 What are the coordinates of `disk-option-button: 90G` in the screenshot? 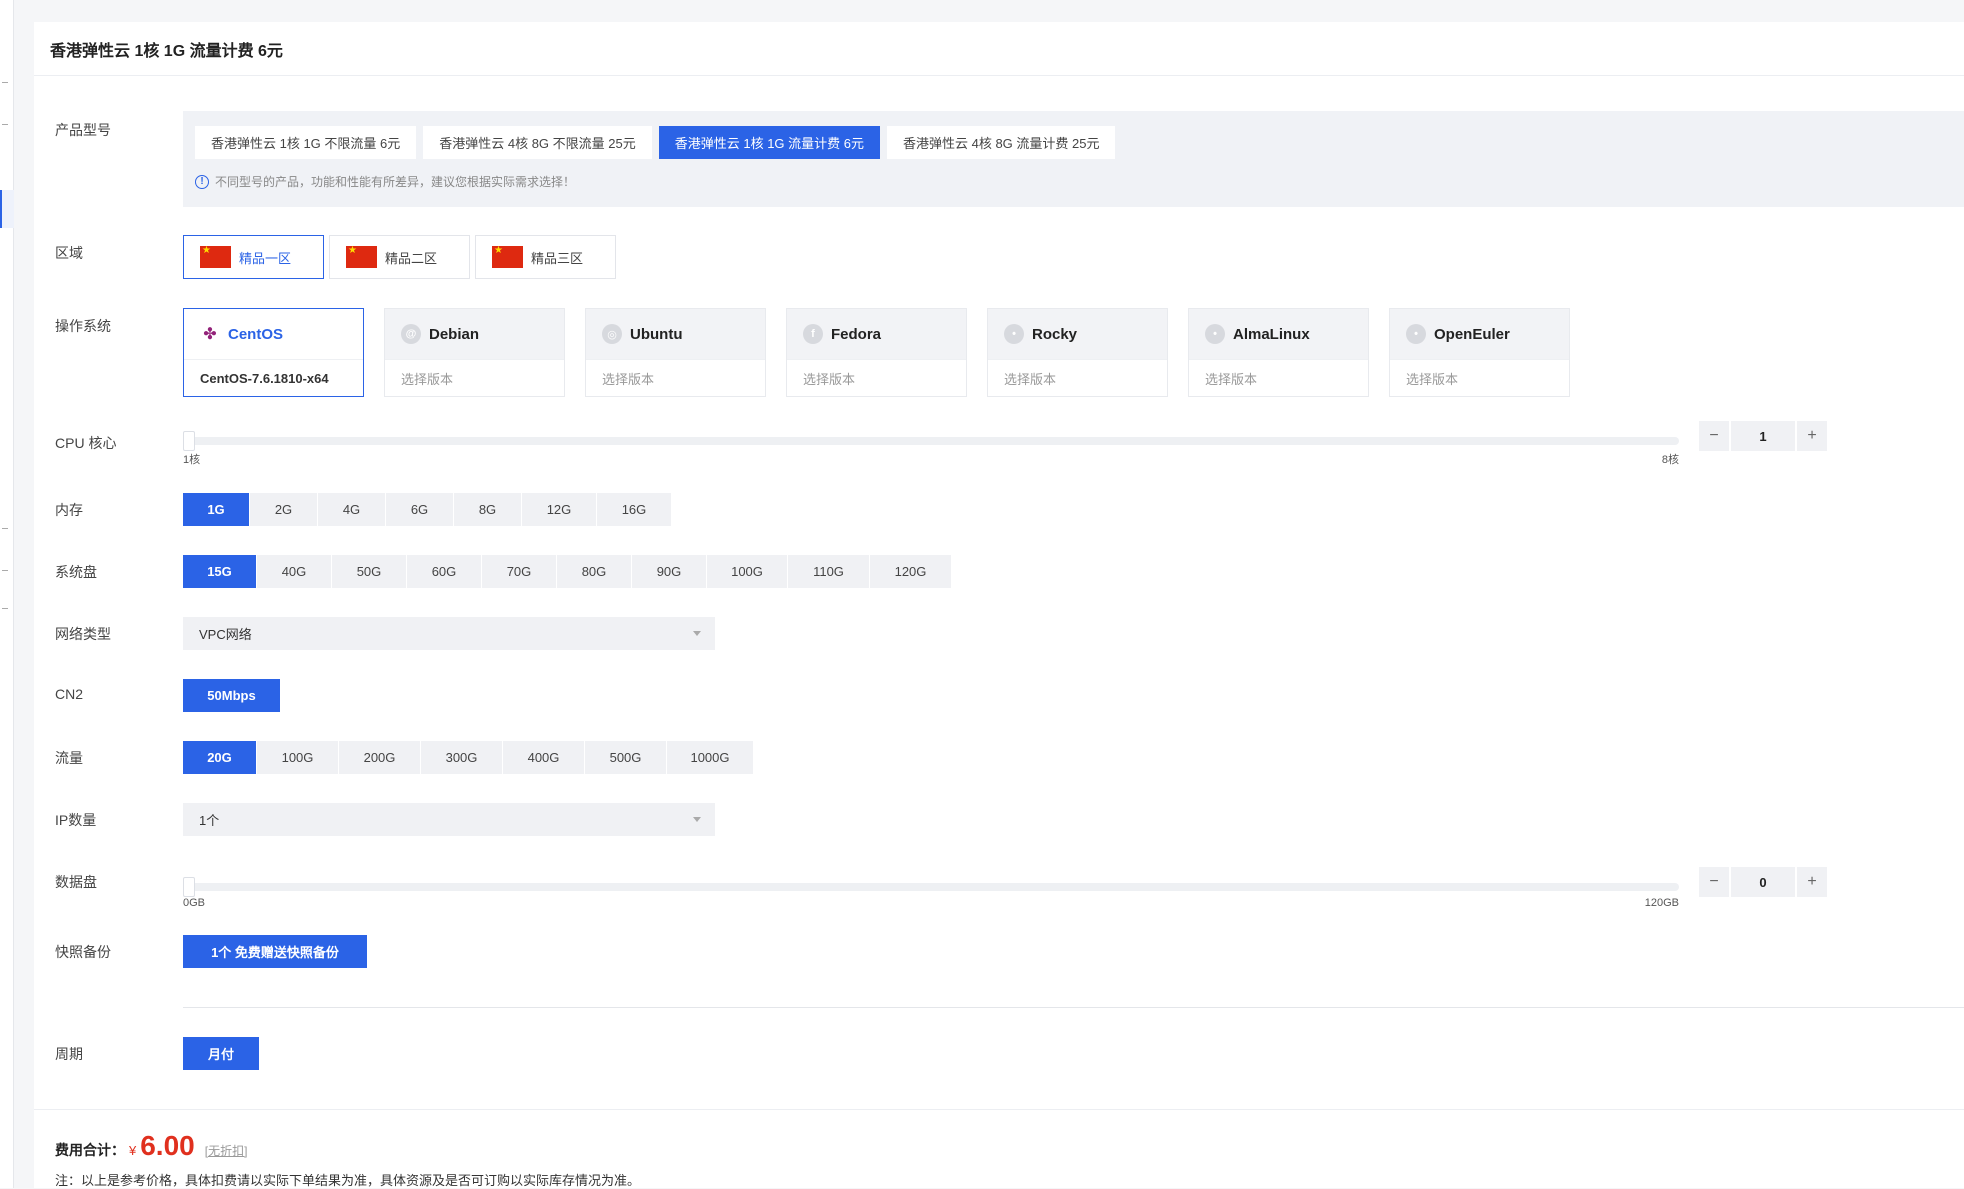 It's located at (669, 571).